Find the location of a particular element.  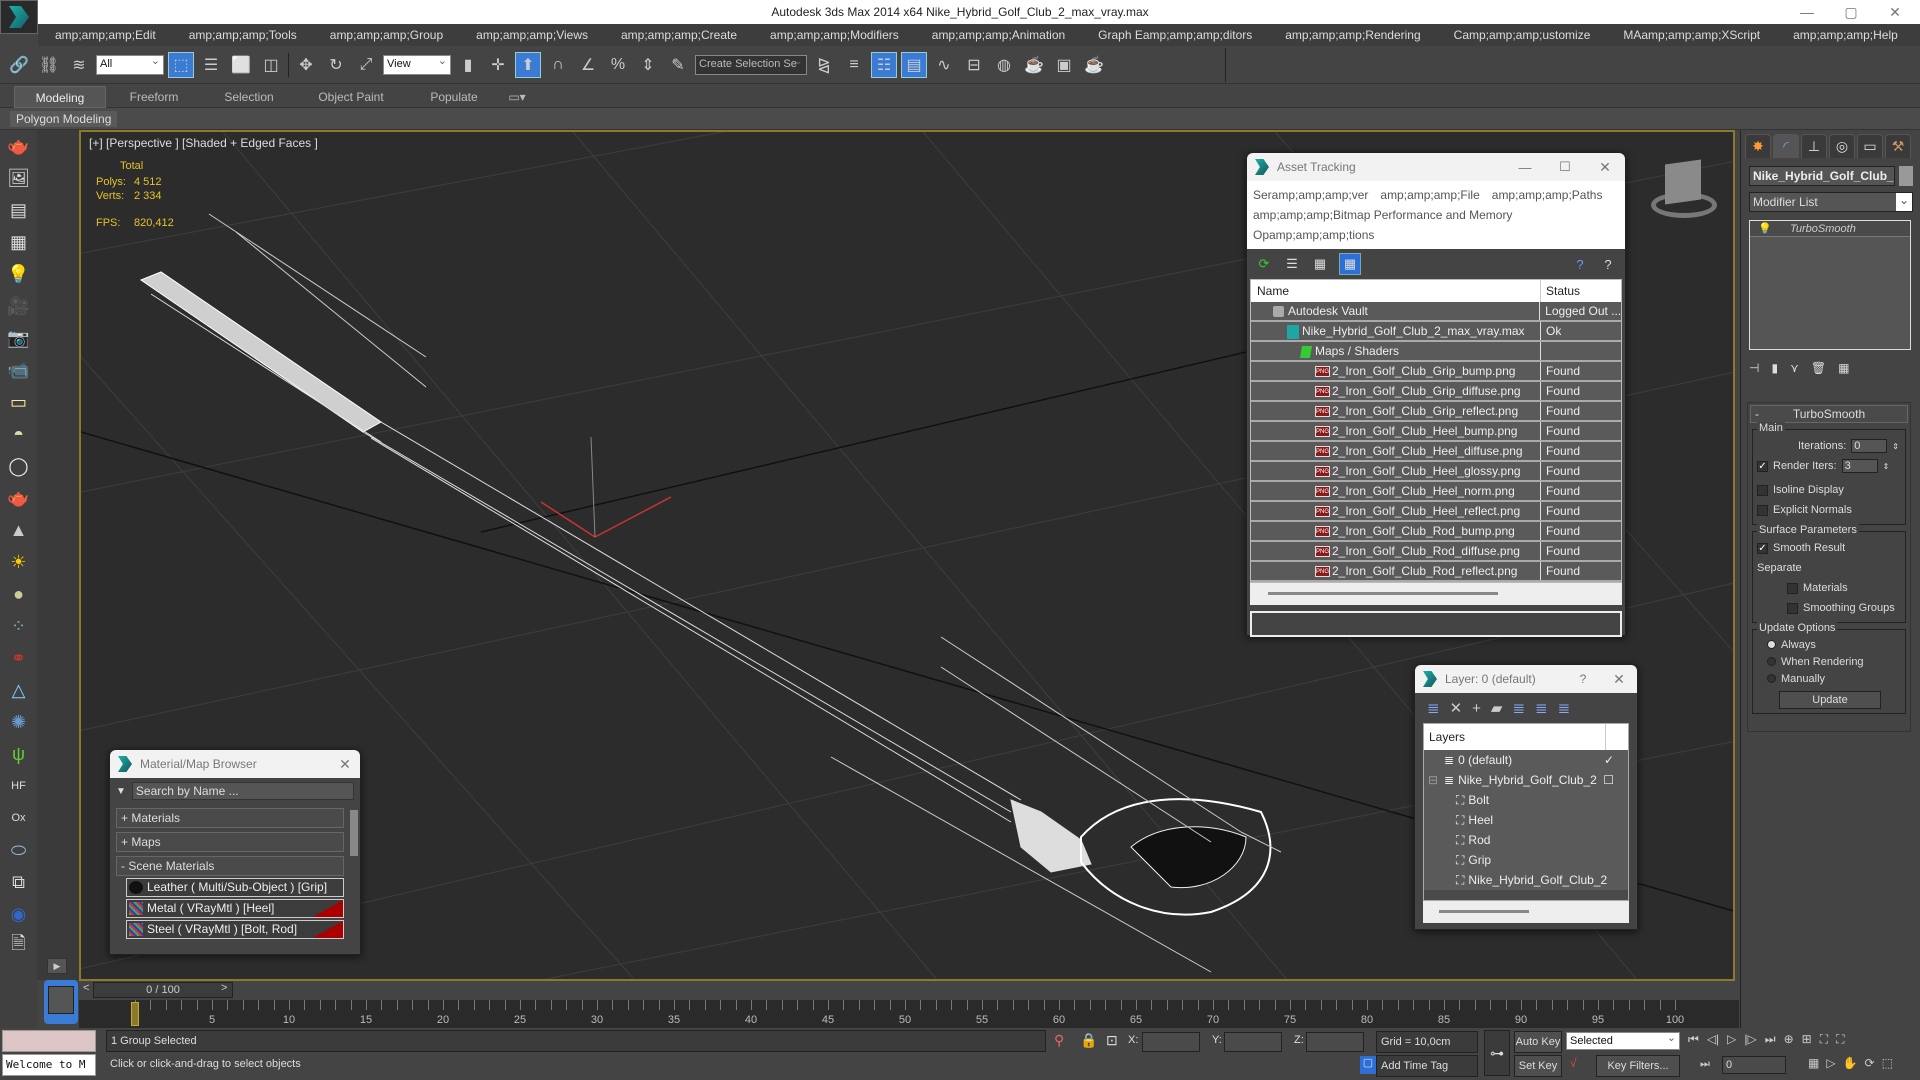

refresh-icon: ⟳ is located at coordinates (1264, 264).